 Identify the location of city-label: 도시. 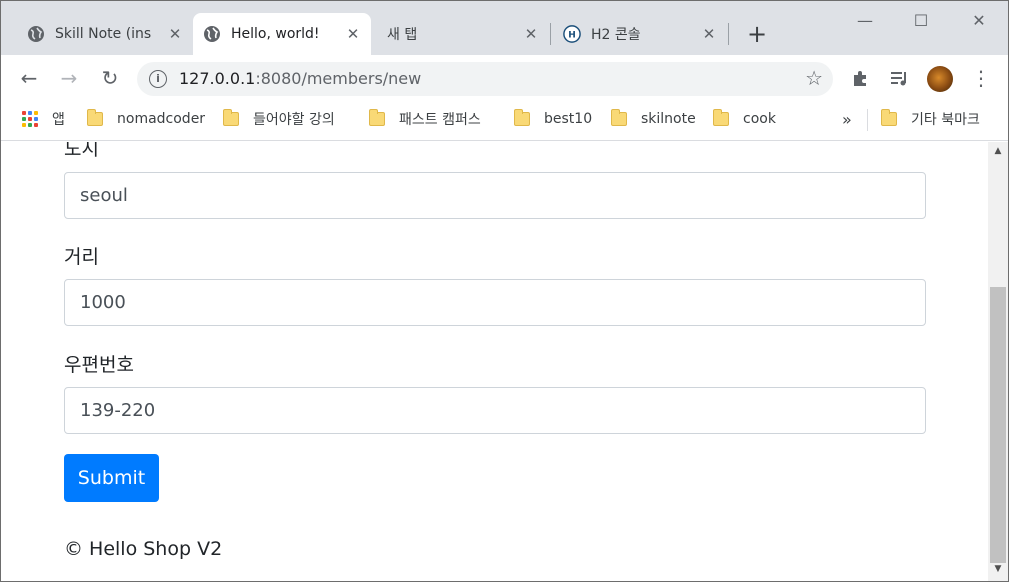
(81, 151).